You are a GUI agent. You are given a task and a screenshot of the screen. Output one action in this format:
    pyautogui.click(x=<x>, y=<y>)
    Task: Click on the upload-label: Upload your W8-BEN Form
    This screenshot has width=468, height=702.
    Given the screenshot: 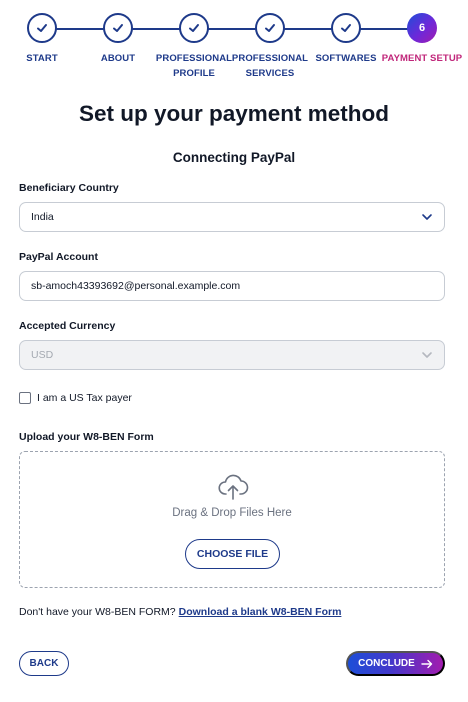 What is the action you would take?
    pyautogui.click(x=86, y=437)
    